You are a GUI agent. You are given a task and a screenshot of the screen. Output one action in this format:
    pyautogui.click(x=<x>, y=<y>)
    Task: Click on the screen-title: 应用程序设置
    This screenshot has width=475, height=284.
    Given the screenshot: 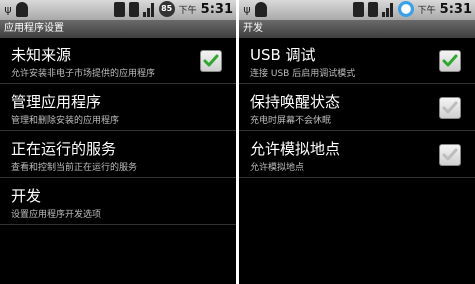 What is the action you would take?
    pyautogui.click(x=118, y=29)
    